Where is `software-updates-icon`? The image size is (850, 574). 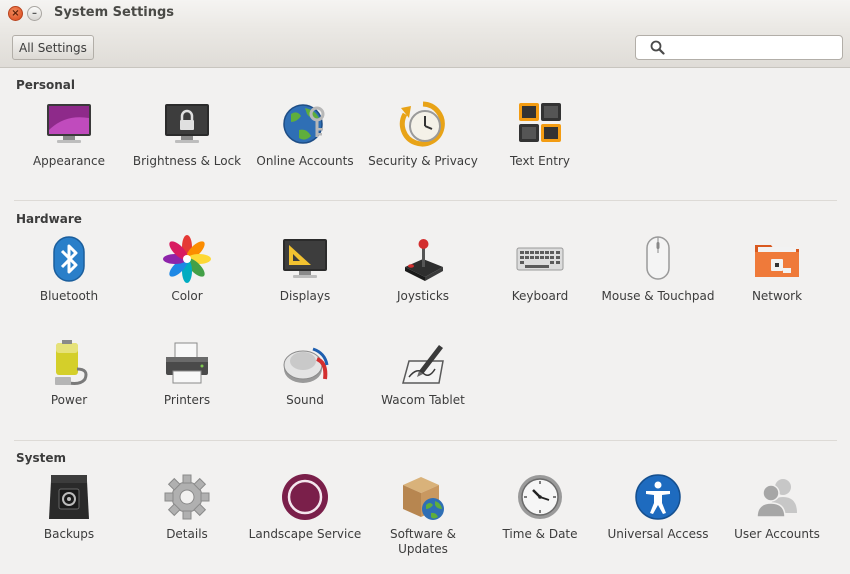 software-updates-icon is located at coordinates (423, 498).